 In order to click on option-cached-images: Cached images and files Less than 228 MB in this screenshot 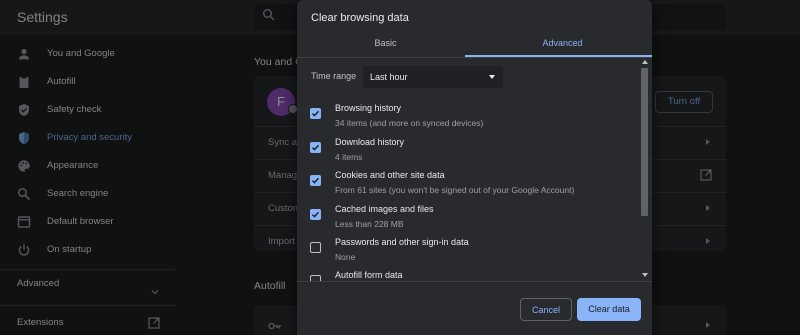, I will do `click(467, 220)`.